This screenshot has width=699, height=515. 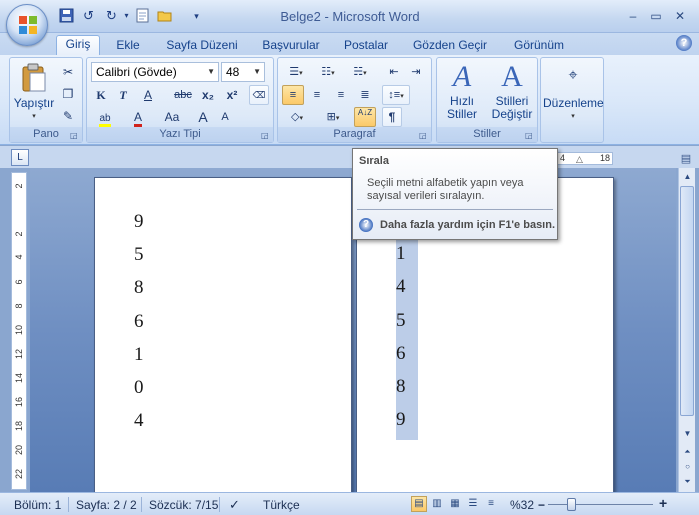 I want to click on tab-sayfa-duzeni: Sayfa Düzeni, so click(x=202, y=46).